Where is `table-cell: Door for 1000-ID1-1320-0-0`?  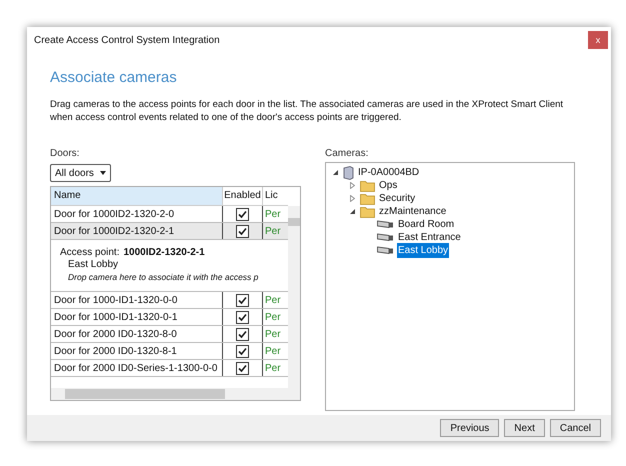 table-cell: Door for 1000-ID1-1320-0-0 is located at coordinates (137, 300).